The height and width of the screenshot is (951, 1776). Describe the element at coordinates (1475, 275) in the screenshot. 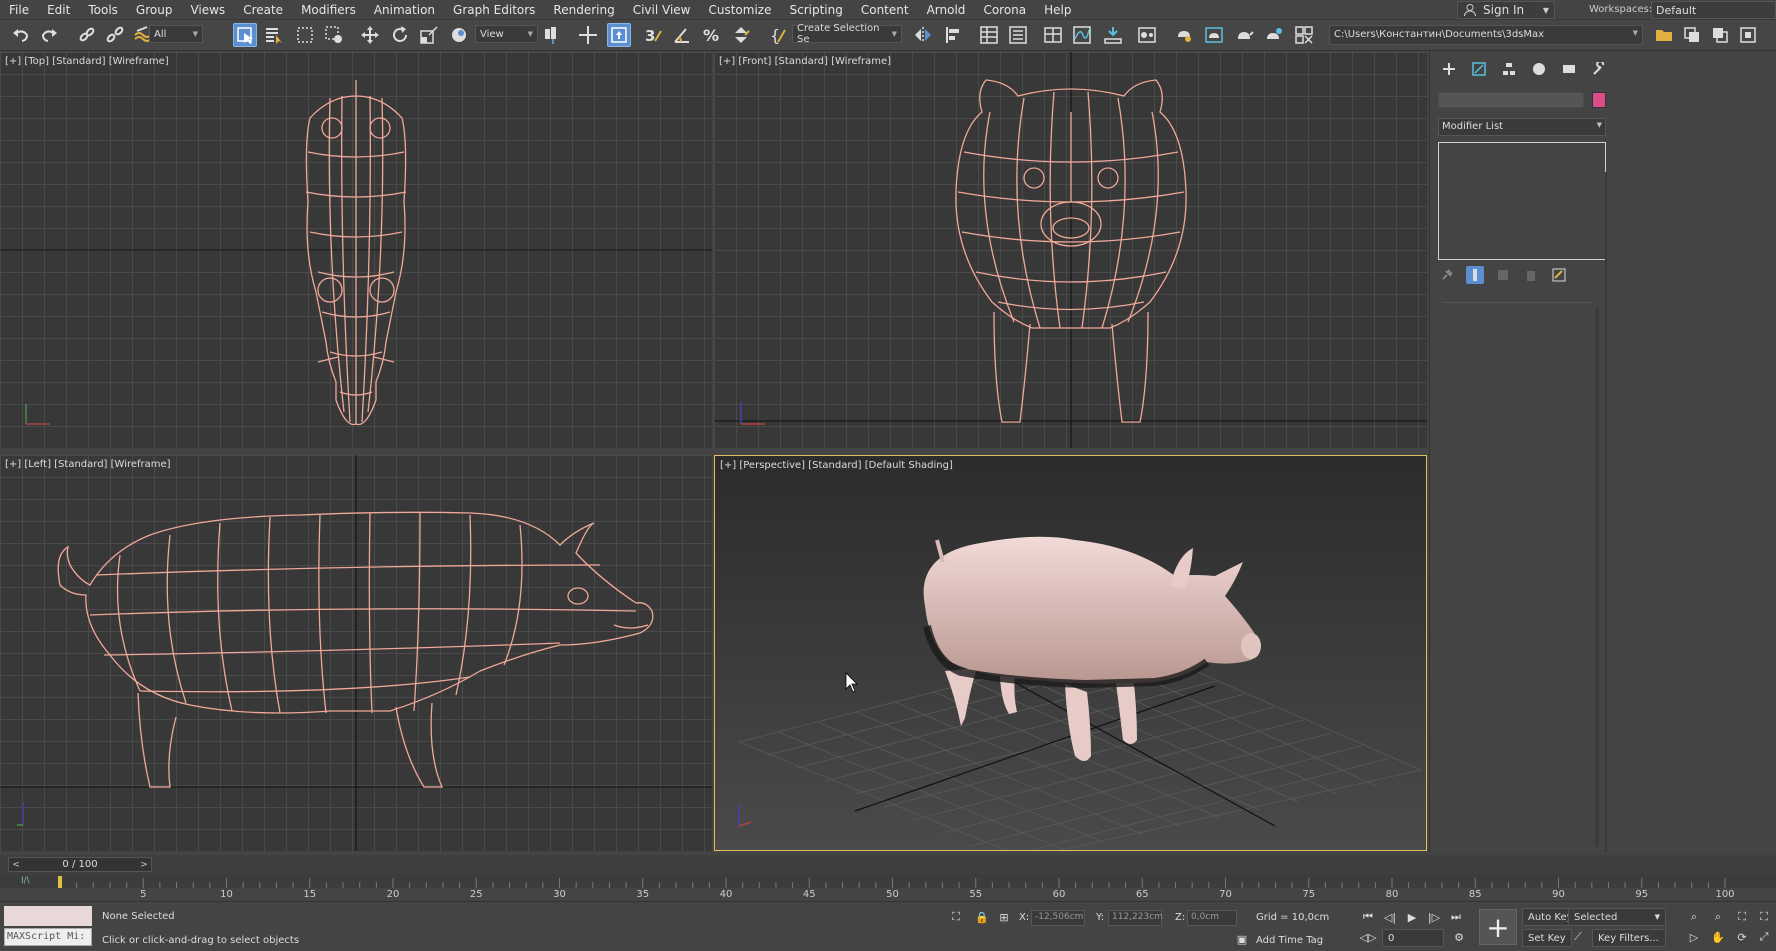

I see `show-end-result-button` at that location.